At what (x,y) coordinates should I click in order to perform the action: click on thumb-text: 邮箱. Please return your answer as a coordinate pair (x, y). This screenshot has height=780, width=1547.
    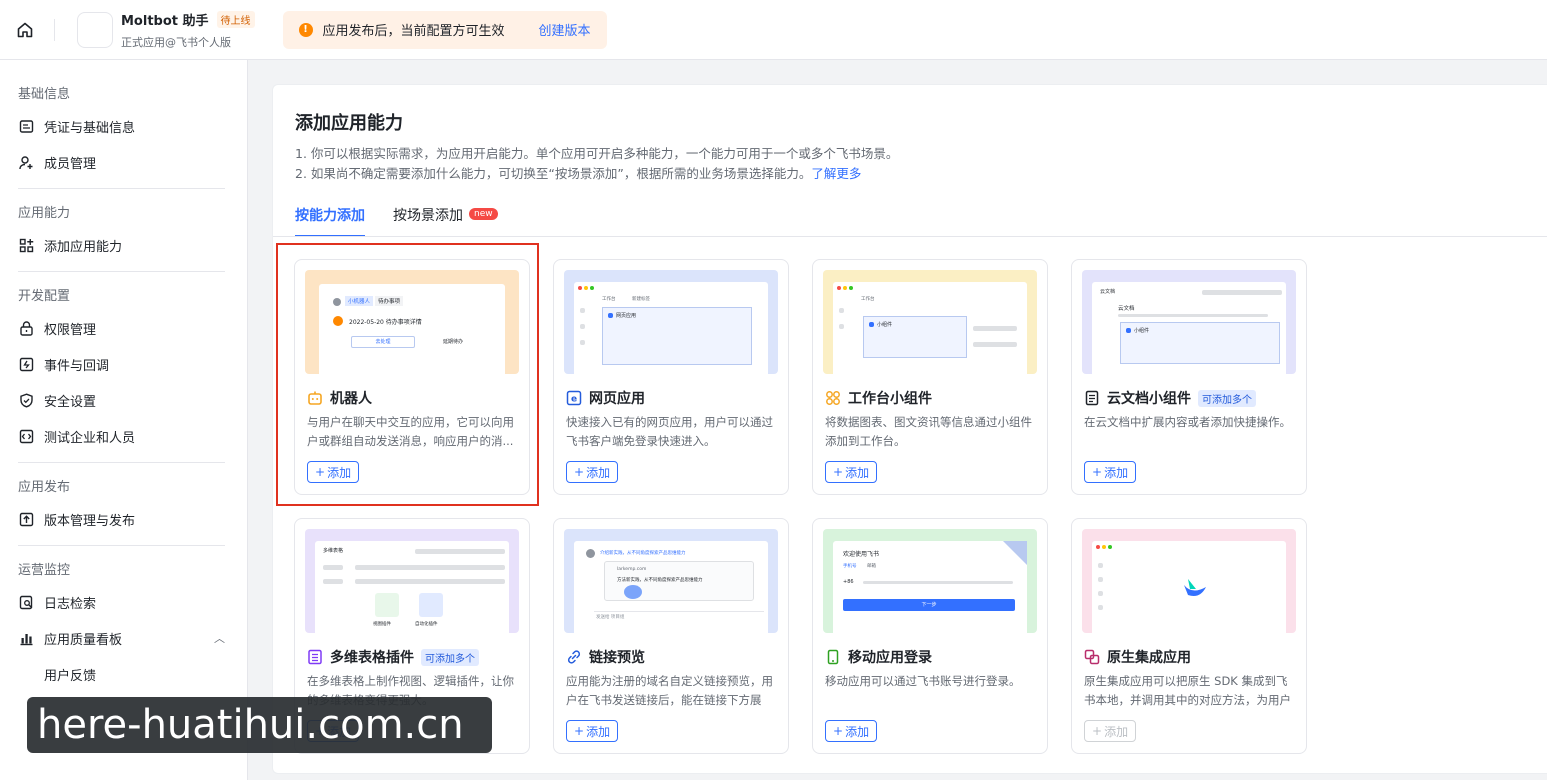
    Looking at the image, I should click on (871, 566).